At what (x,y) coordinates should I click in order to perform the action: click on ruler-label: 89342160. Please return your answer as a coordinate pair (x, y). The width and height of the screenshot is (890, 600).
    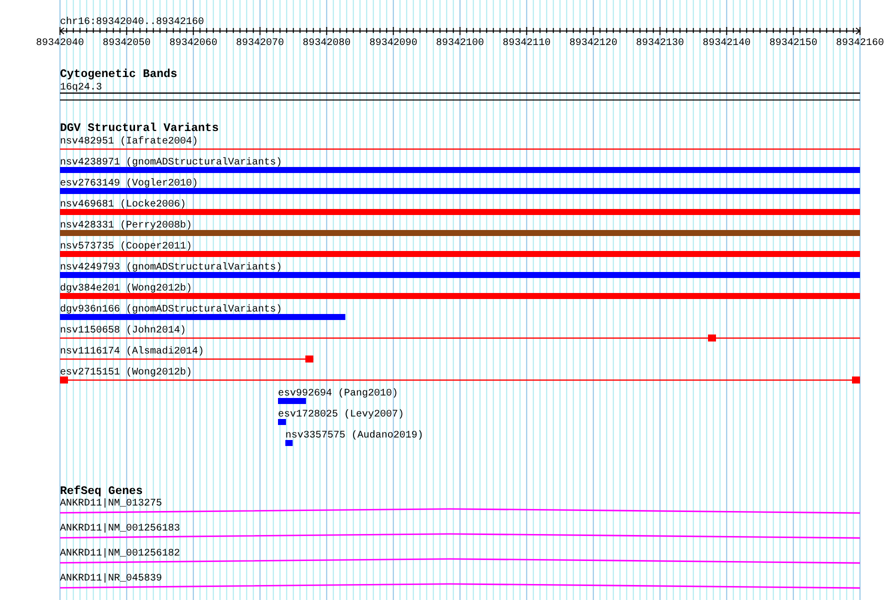
    Looking at the image, I should click on (860, 43).